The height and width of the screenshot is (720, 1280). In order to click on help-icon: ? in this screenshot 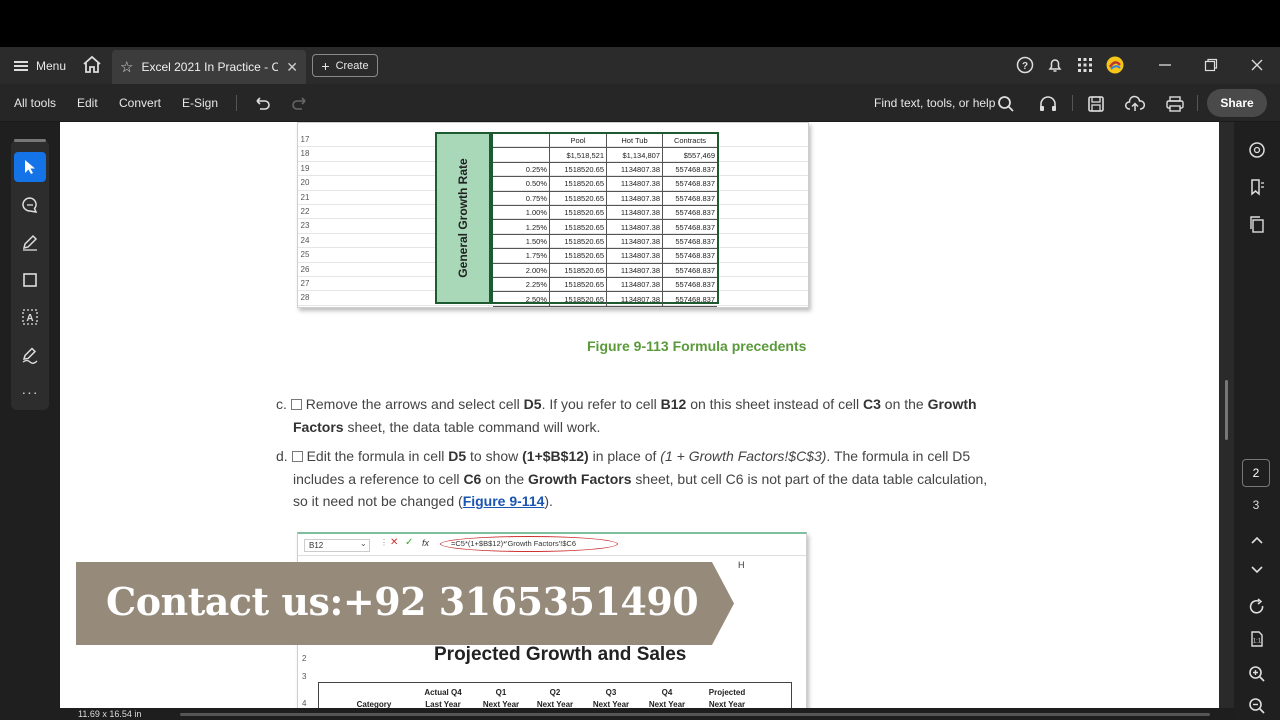, I will do `click(1025, 65)`.